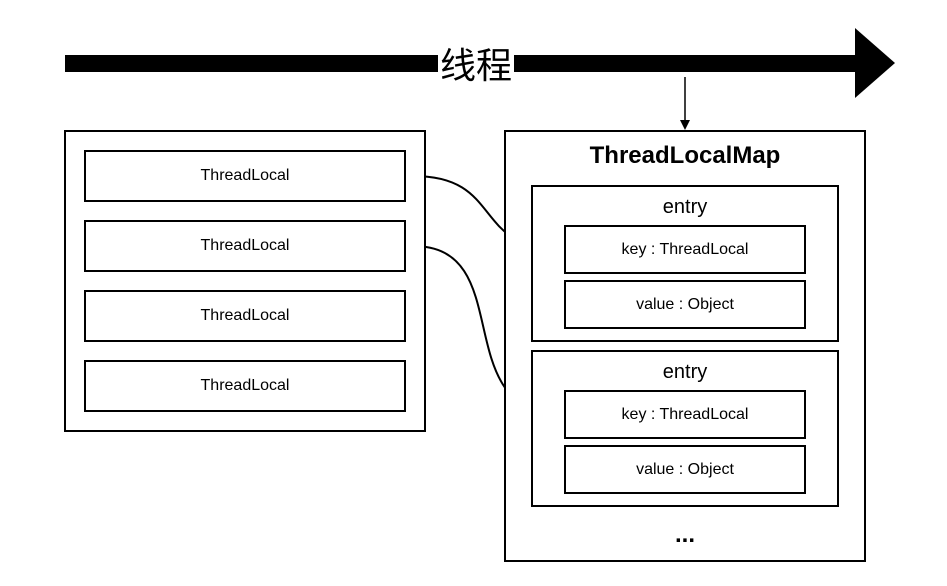  What do you see at coordinates (476, 63) in the screenshot?
I see `thread-label: 线程` at bounding box center [476, 63].